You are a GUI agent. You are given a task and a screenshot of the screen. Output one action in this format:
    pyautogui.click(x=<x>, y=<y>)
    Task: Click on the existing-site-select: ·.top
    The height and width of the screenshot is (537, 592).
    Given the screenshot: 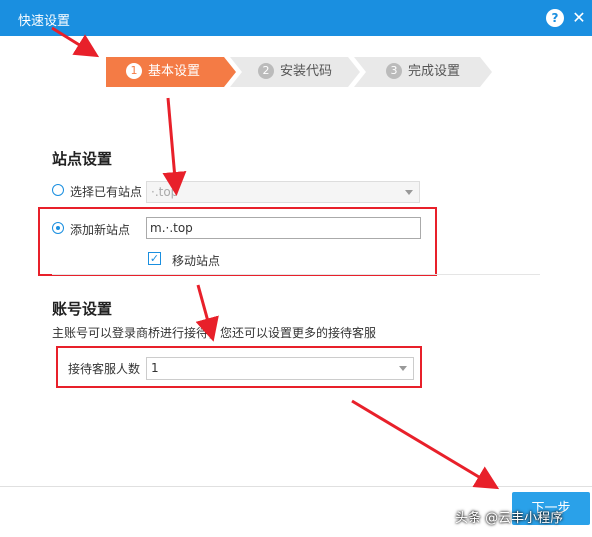 What is the action you would take?
    pyautogui.click(x=283, y=192)
    